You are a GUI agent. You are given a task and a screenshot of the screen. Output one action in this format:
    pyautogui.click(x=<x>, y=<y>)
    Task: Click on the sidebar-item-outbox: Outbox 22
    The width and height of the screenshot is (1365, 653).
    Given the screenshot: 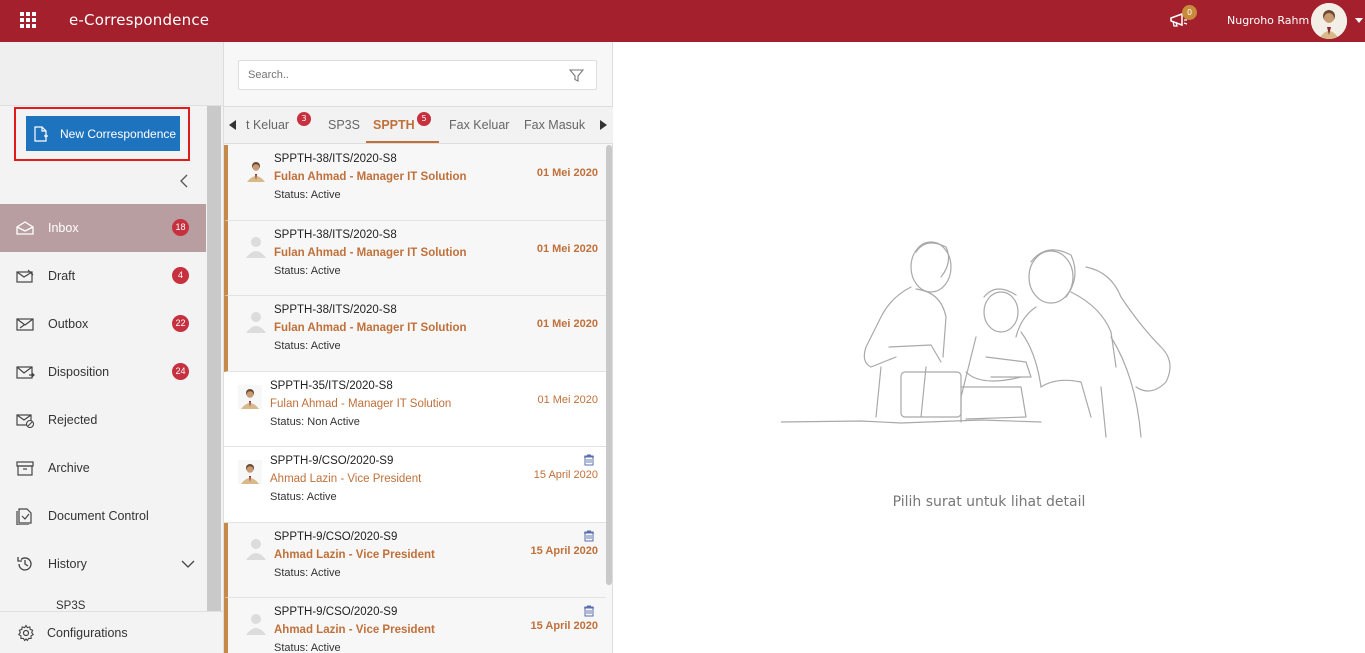 What is the action you would take?
    pyautogui.click(x=103, y=324)
    